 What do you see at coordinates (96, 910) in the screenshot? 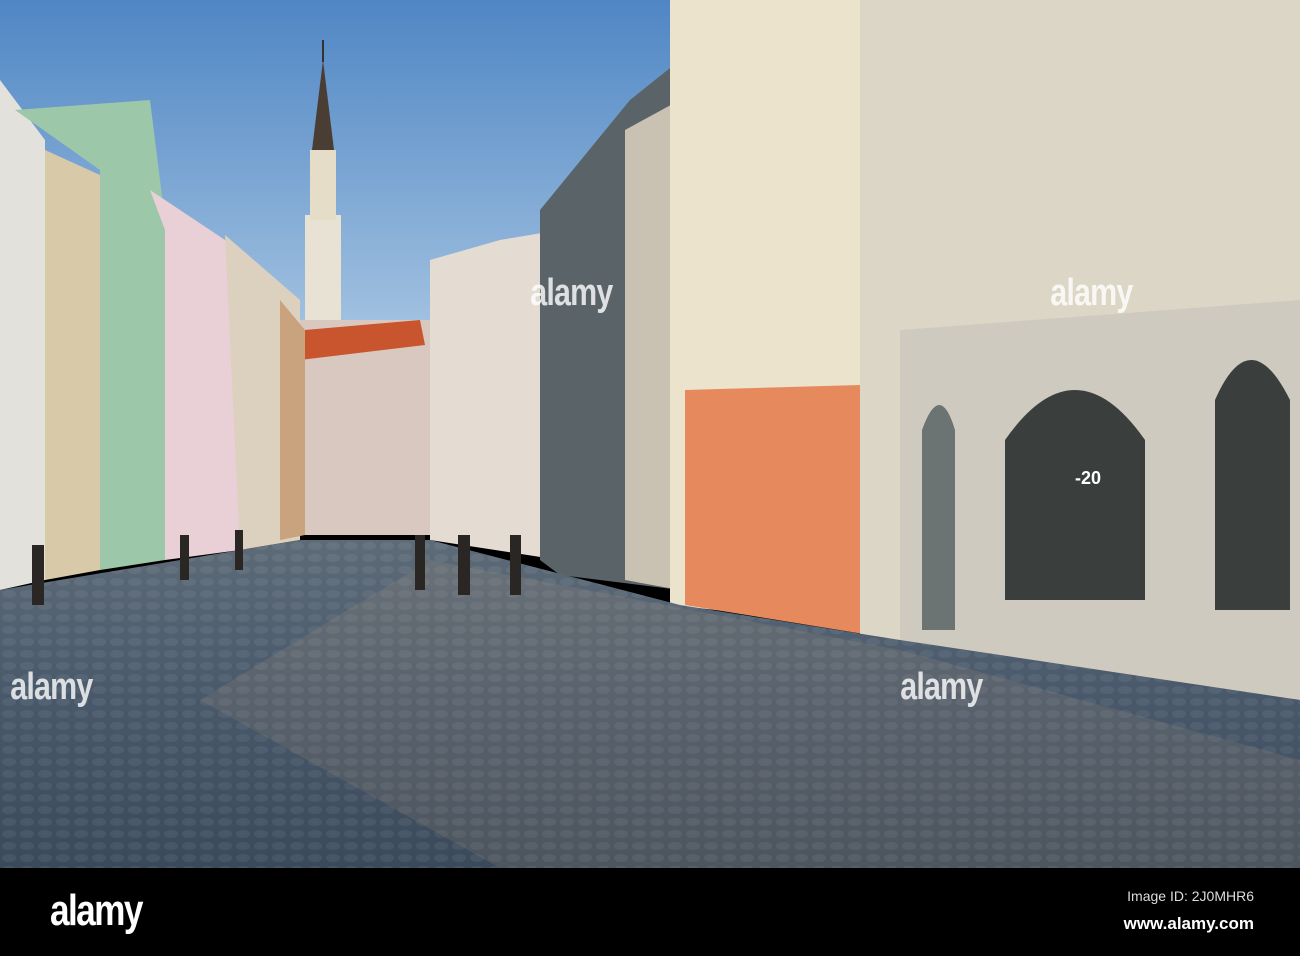
I see `alamy-logo: alamy` at bounding box center [96, 910].